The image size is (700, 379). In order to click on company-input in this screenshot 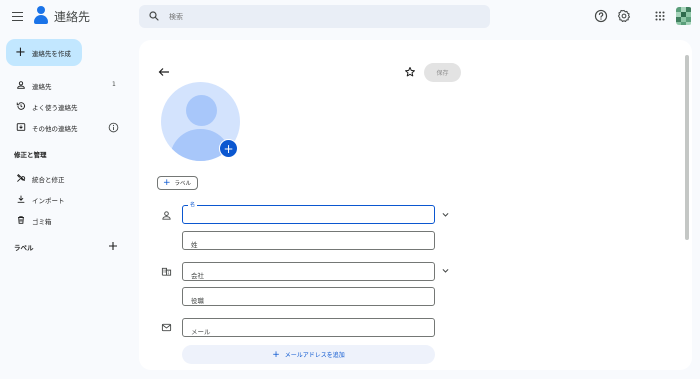, I will do `click(308, 276)`.